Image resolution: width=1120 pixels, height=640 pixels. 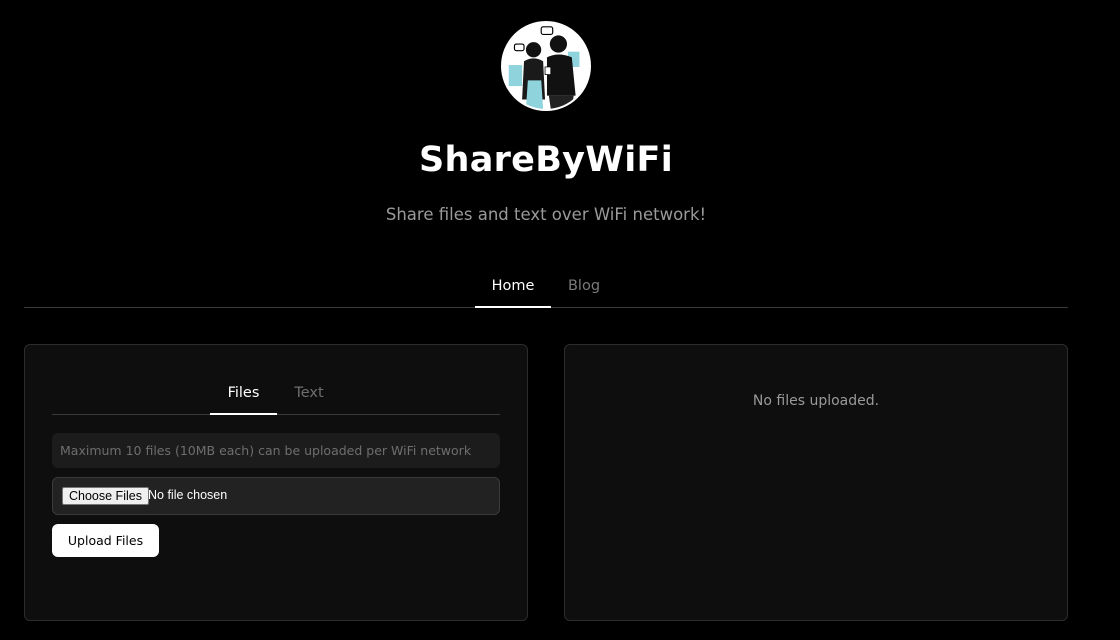 I want to click on tab-home: Home, so click(x=513, y=287).